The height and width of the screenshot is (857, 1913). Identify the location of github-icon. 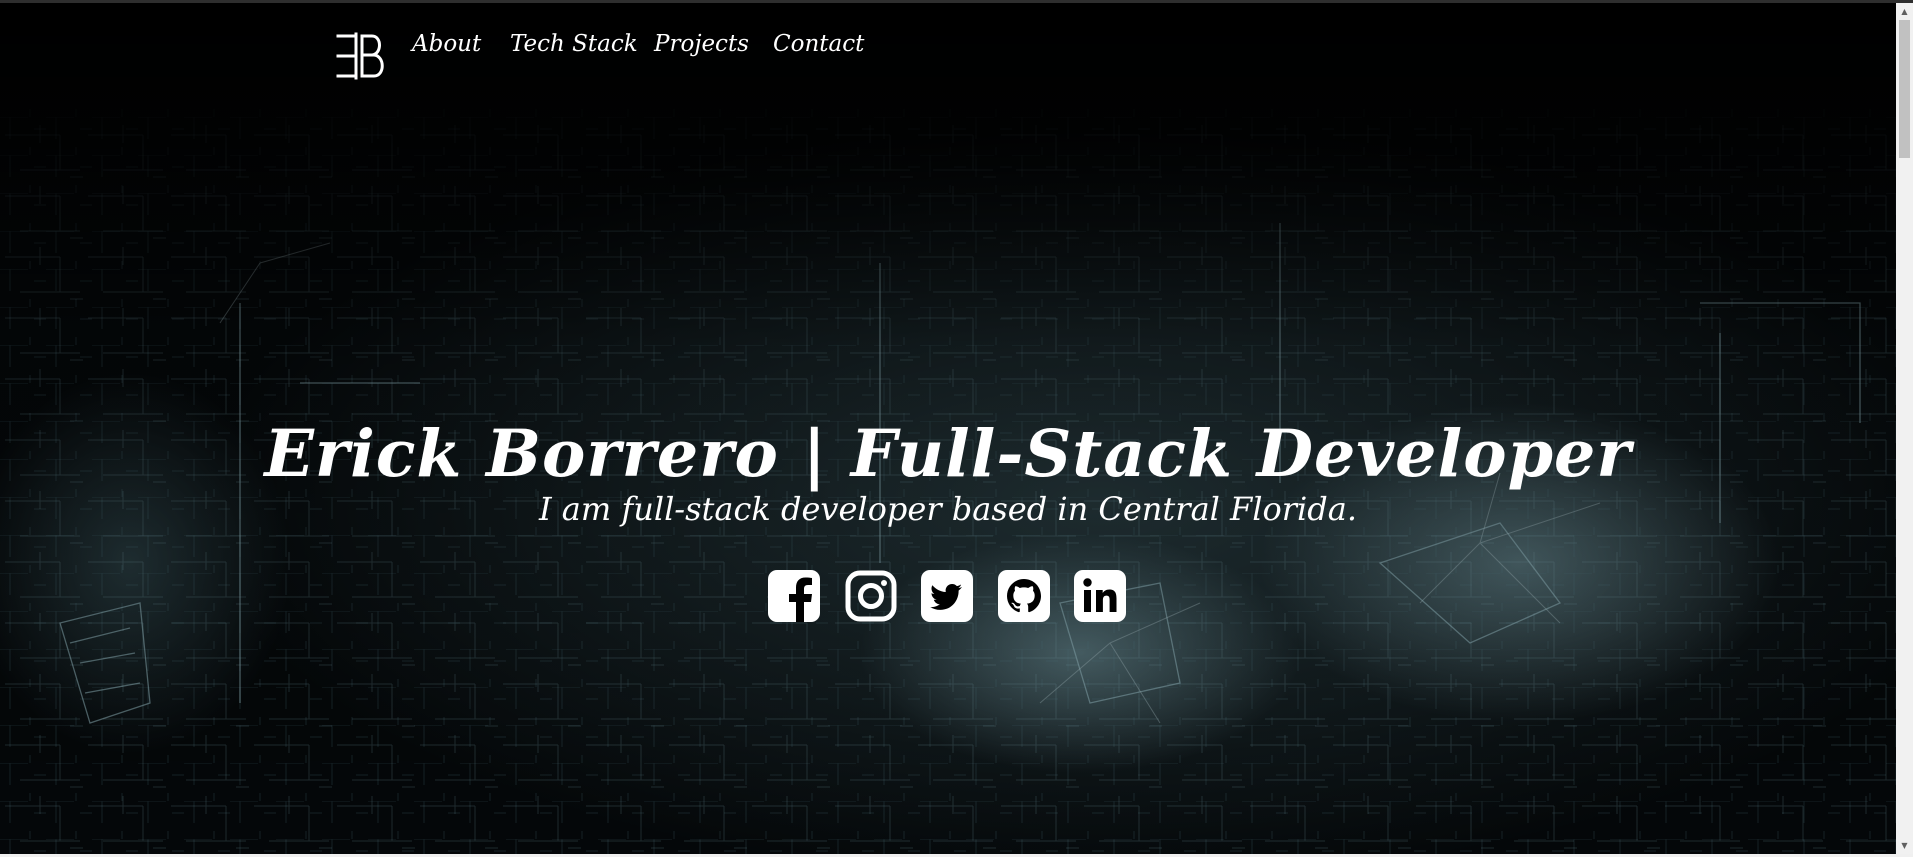
(1024, 596).